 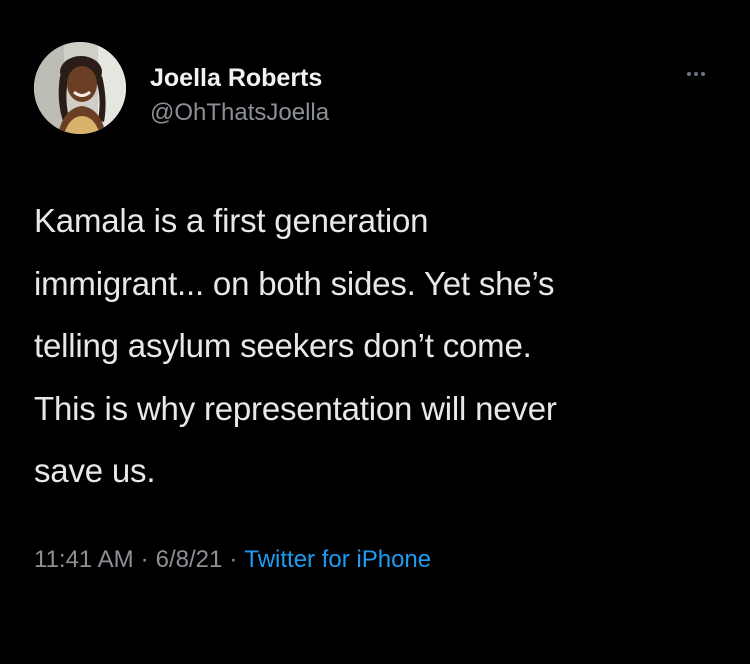 What do you see at coordinates (84, 559) in the screenshot?
I see `tweet-time: 11:41 AM` at bounding box center [84, 559].